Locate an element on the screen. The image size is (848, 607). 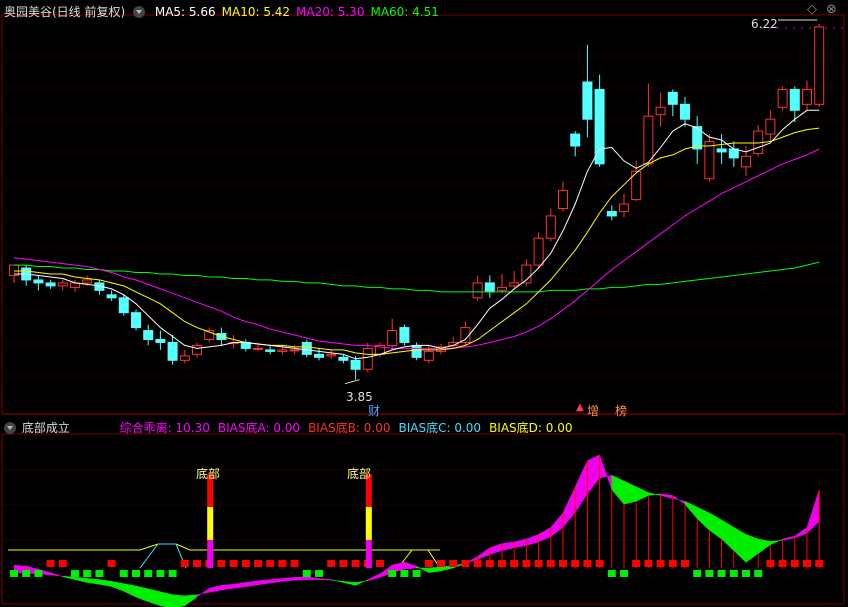
indicator-title: 底部成立 is located at coordinates (46, 428).